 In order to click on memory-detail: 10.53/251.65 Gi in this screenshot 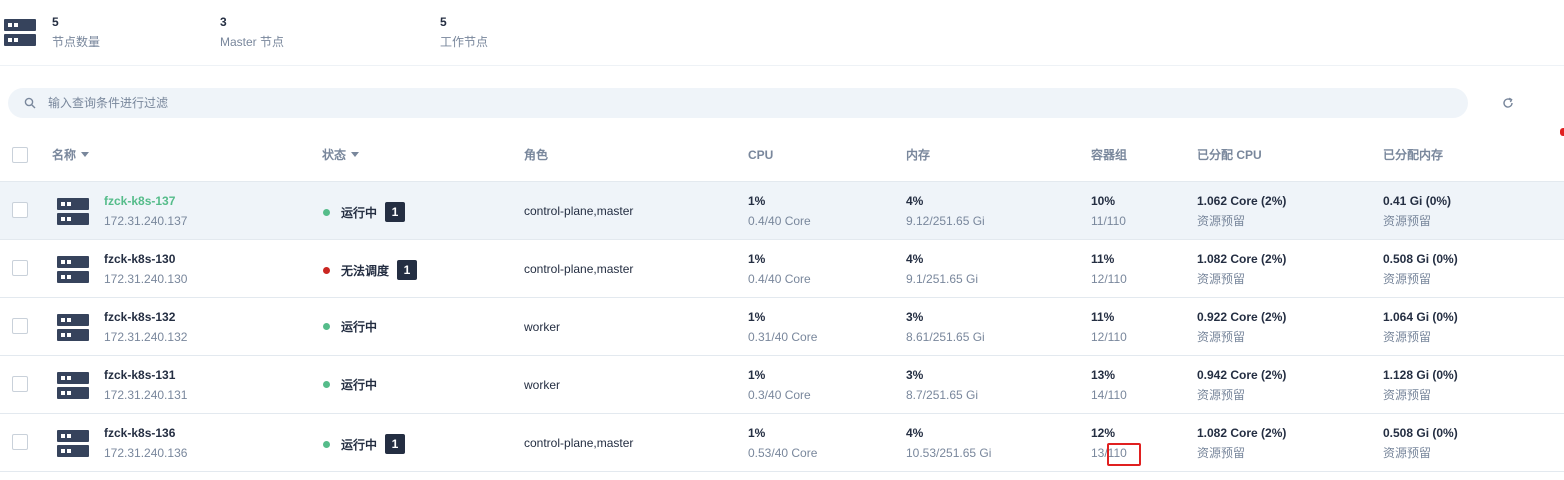, I will do `click(949, 453)`.